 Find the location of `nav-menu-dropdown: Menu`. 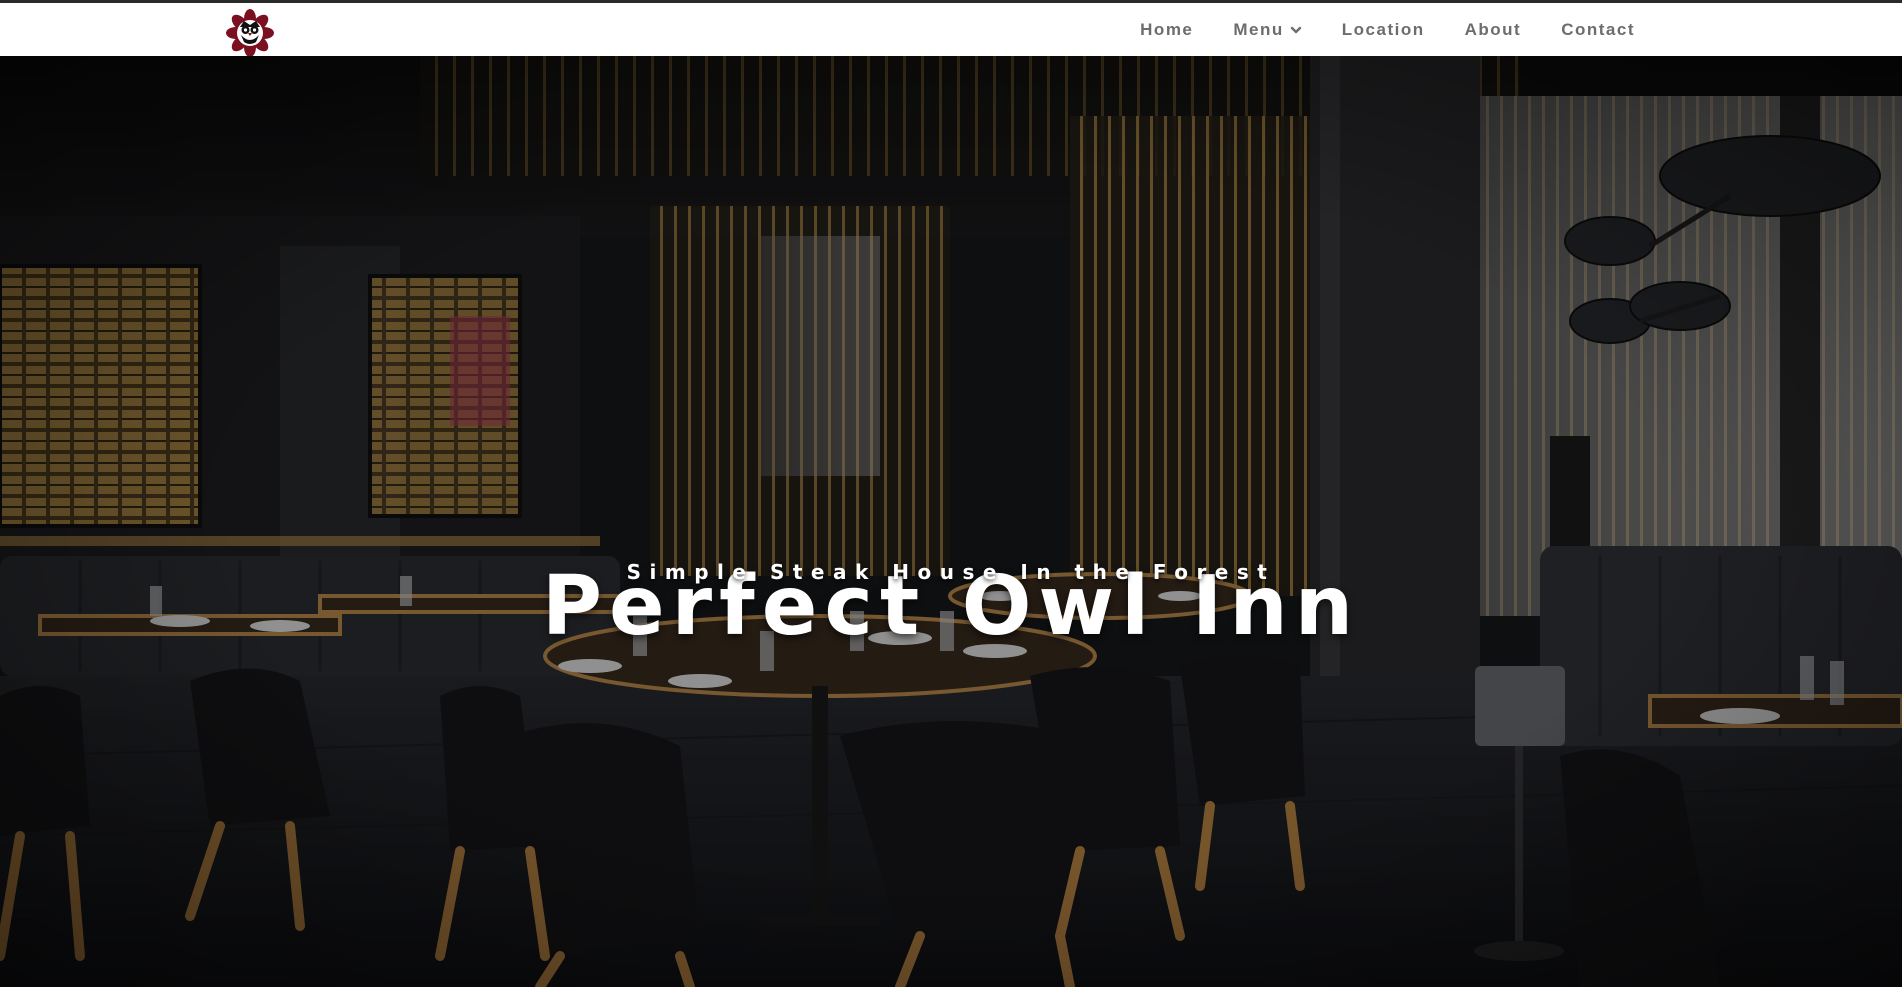

nav-menu-dropdown: Menu is located at coordinates (1267, 29).